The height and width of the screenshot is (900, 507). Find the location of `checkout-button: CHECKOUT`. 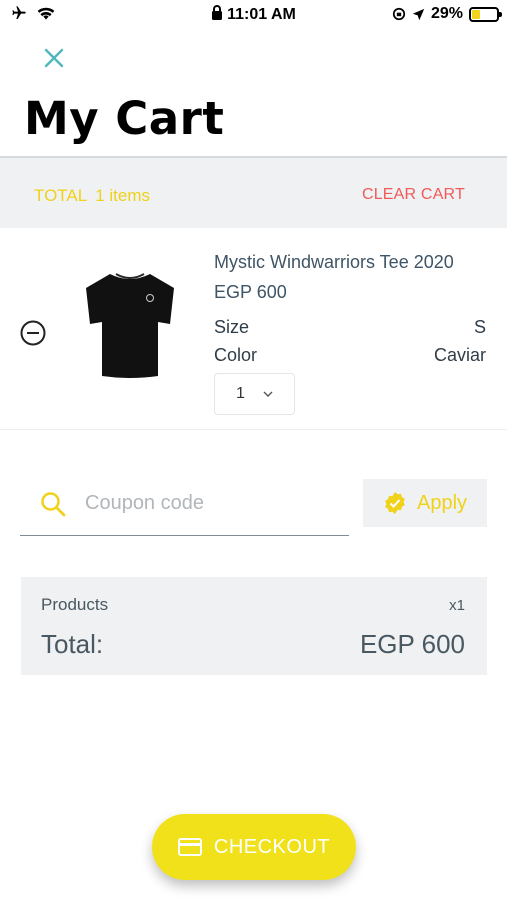

checkout-button: CHECKOUT is located at coordinates (254, 847).